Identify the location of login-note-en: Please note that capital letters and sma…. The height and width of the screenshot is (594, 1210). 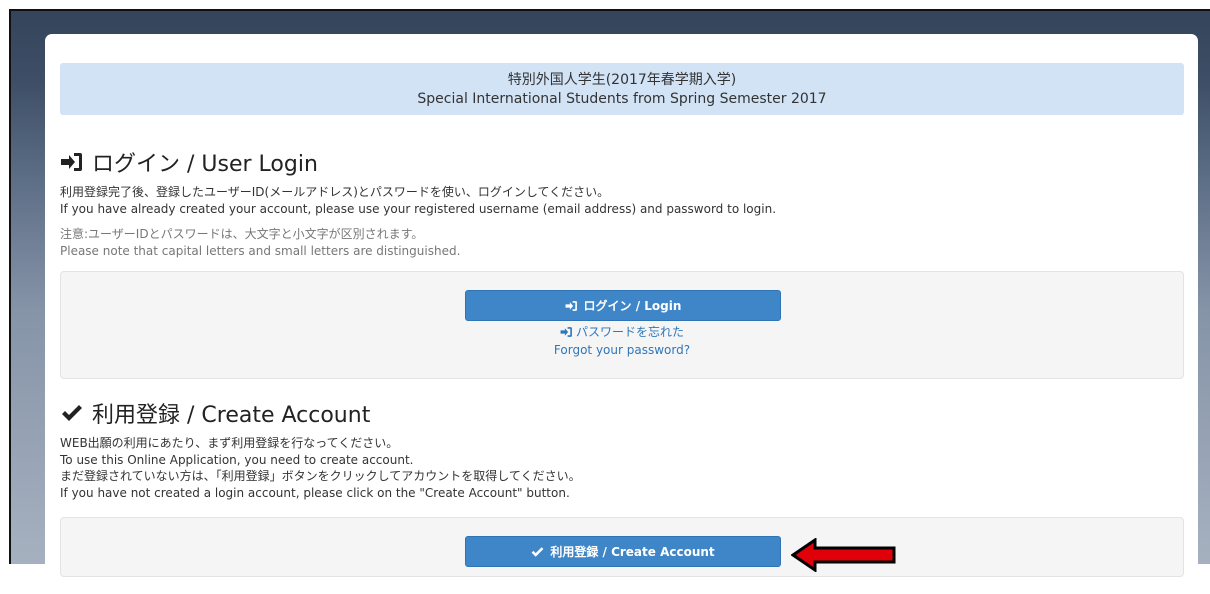
(260, 250).